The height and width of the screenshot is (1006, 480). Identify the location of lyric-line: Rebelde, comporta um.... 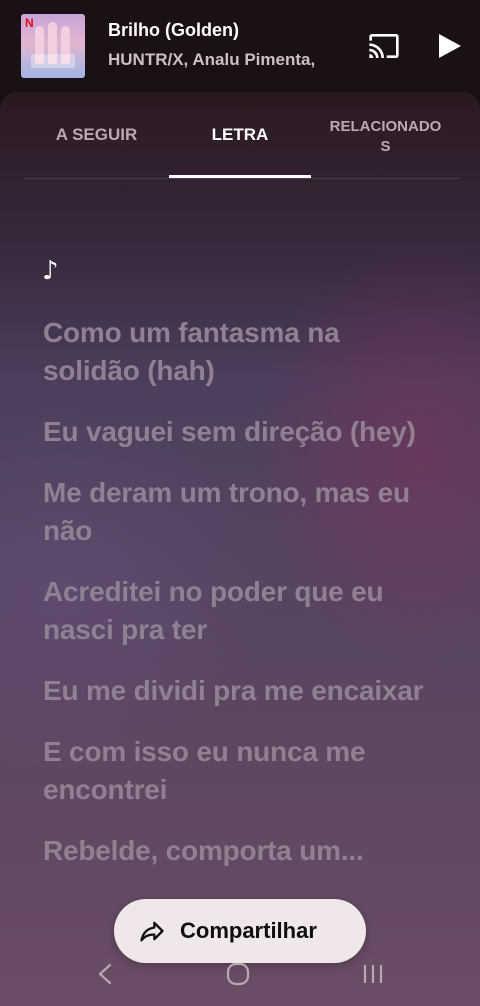
(243, 851).